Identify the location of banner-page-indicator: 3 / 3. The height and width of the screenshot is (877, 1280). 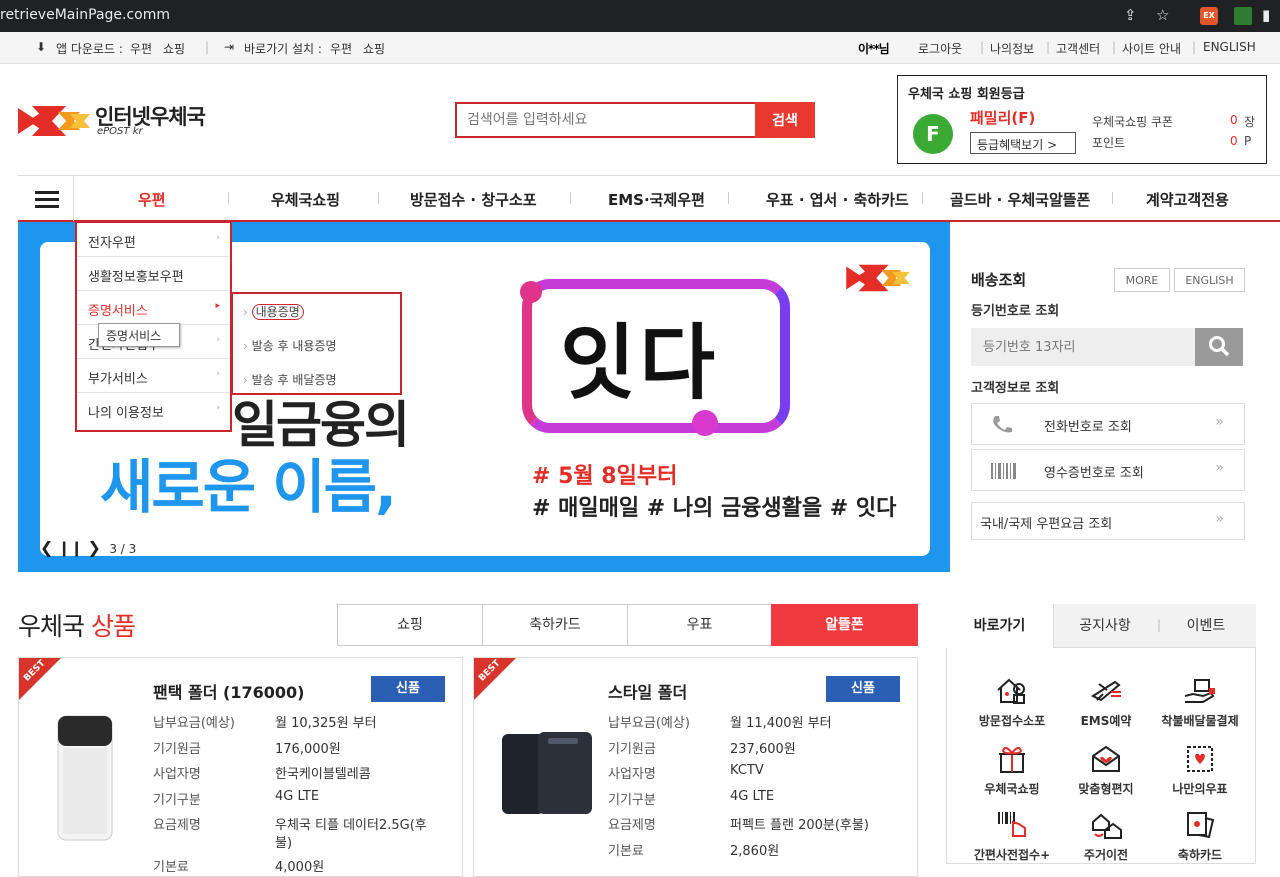
(123, 549).